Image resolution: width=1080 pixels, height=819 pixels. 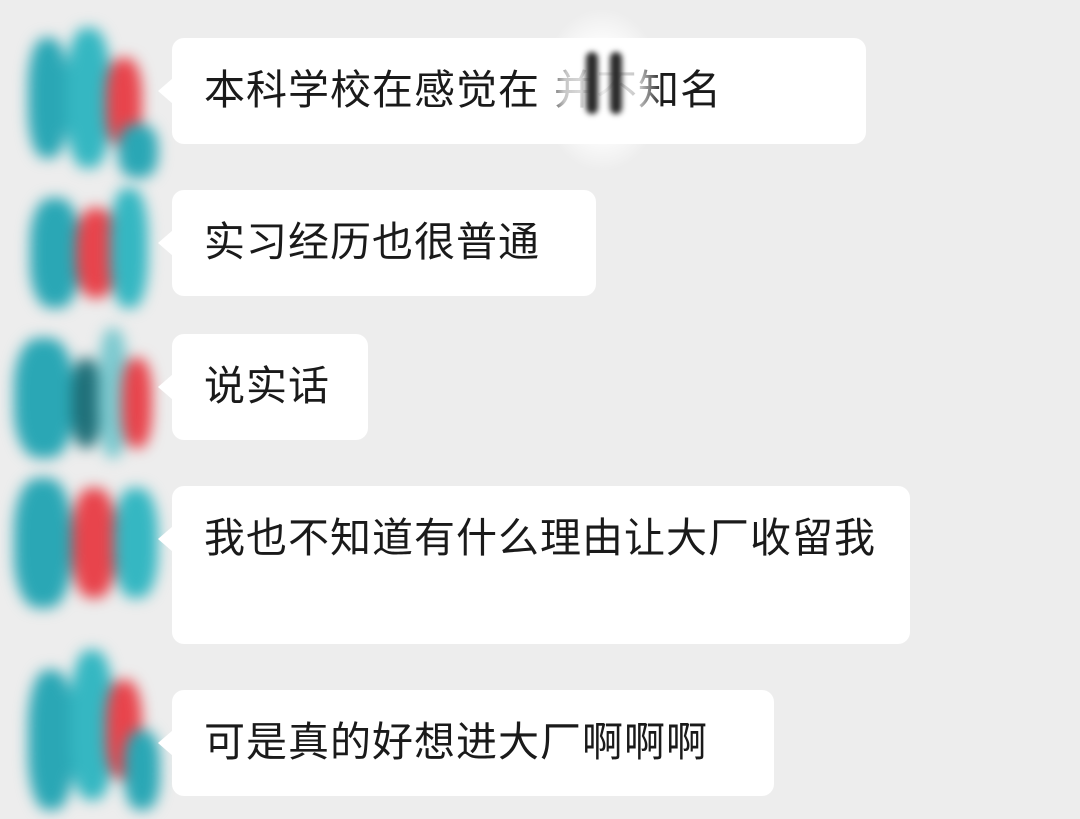 I want to click on message-bubble: 实习经历也很普通, so click(x=377, y=243).